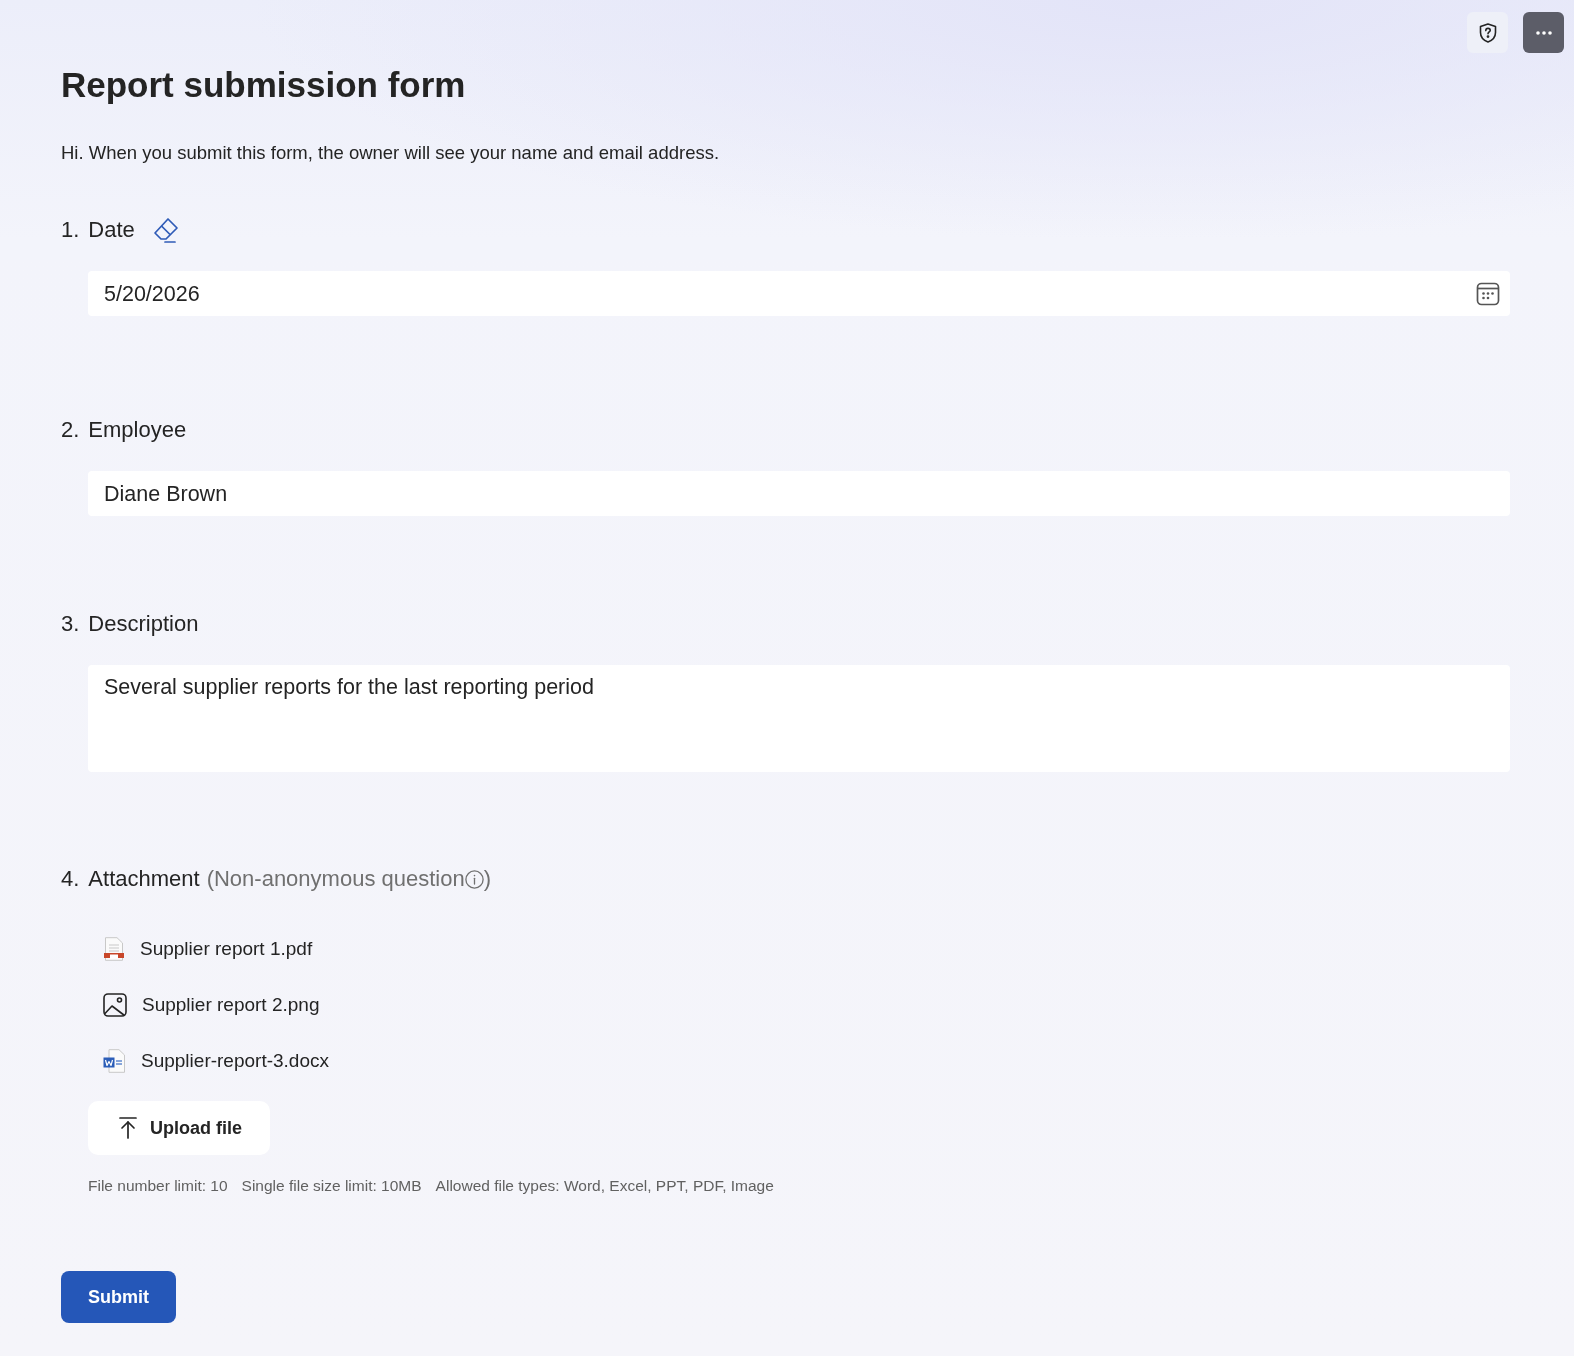 The height and width of the screenshot is (1356, 1574). What do you see at coordinates (128, 1128) in the screenshot?
I see `upload-icon` at bounding box center [128, 1128].